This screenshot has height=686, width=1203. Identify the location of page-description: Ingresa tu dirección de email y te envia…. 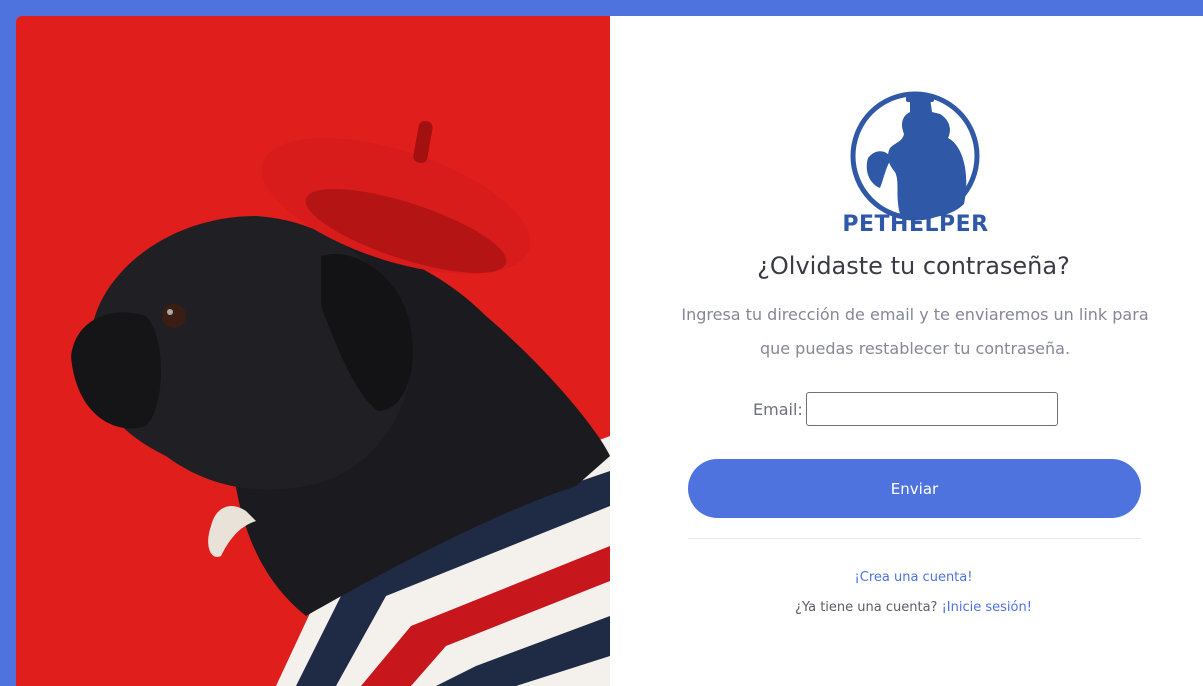
(915, 331).